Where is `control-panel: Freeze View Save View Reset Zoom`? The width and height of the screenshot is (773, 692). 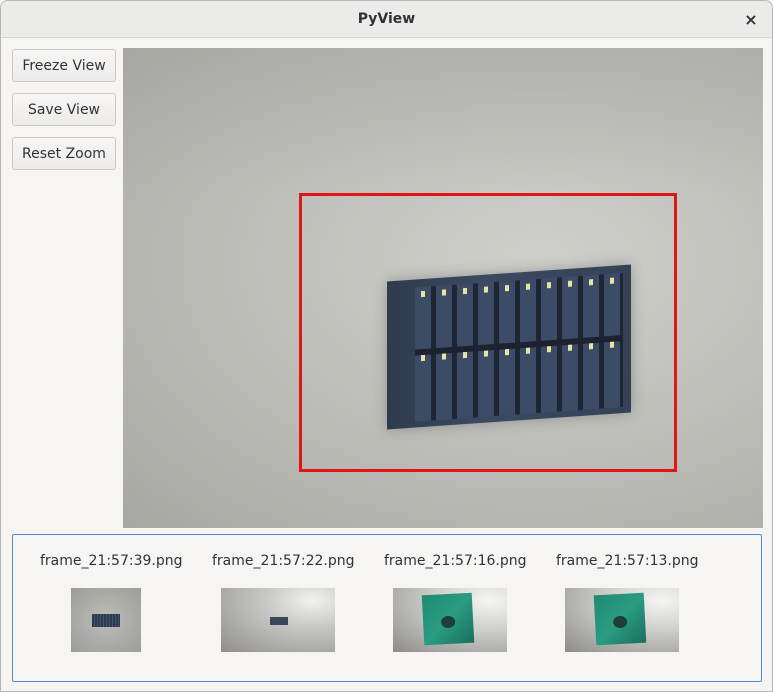 control-panel: Freeze View Save View Reset Zoom is located at coordinates (64, 115).